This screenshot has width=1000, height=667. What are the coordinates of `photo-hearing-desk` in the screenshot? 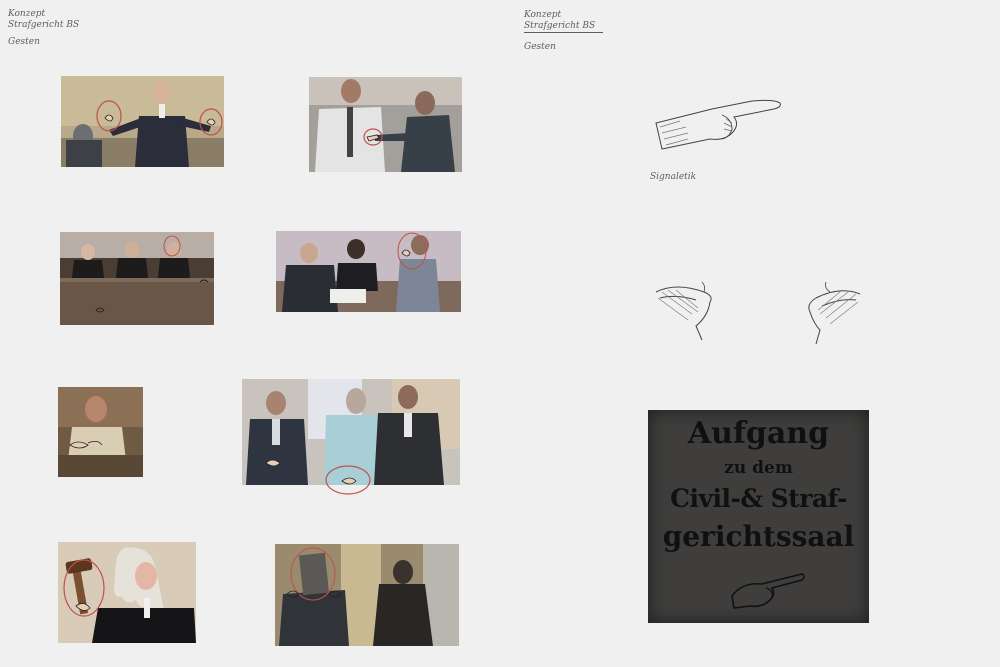 It's located at (368, 271).